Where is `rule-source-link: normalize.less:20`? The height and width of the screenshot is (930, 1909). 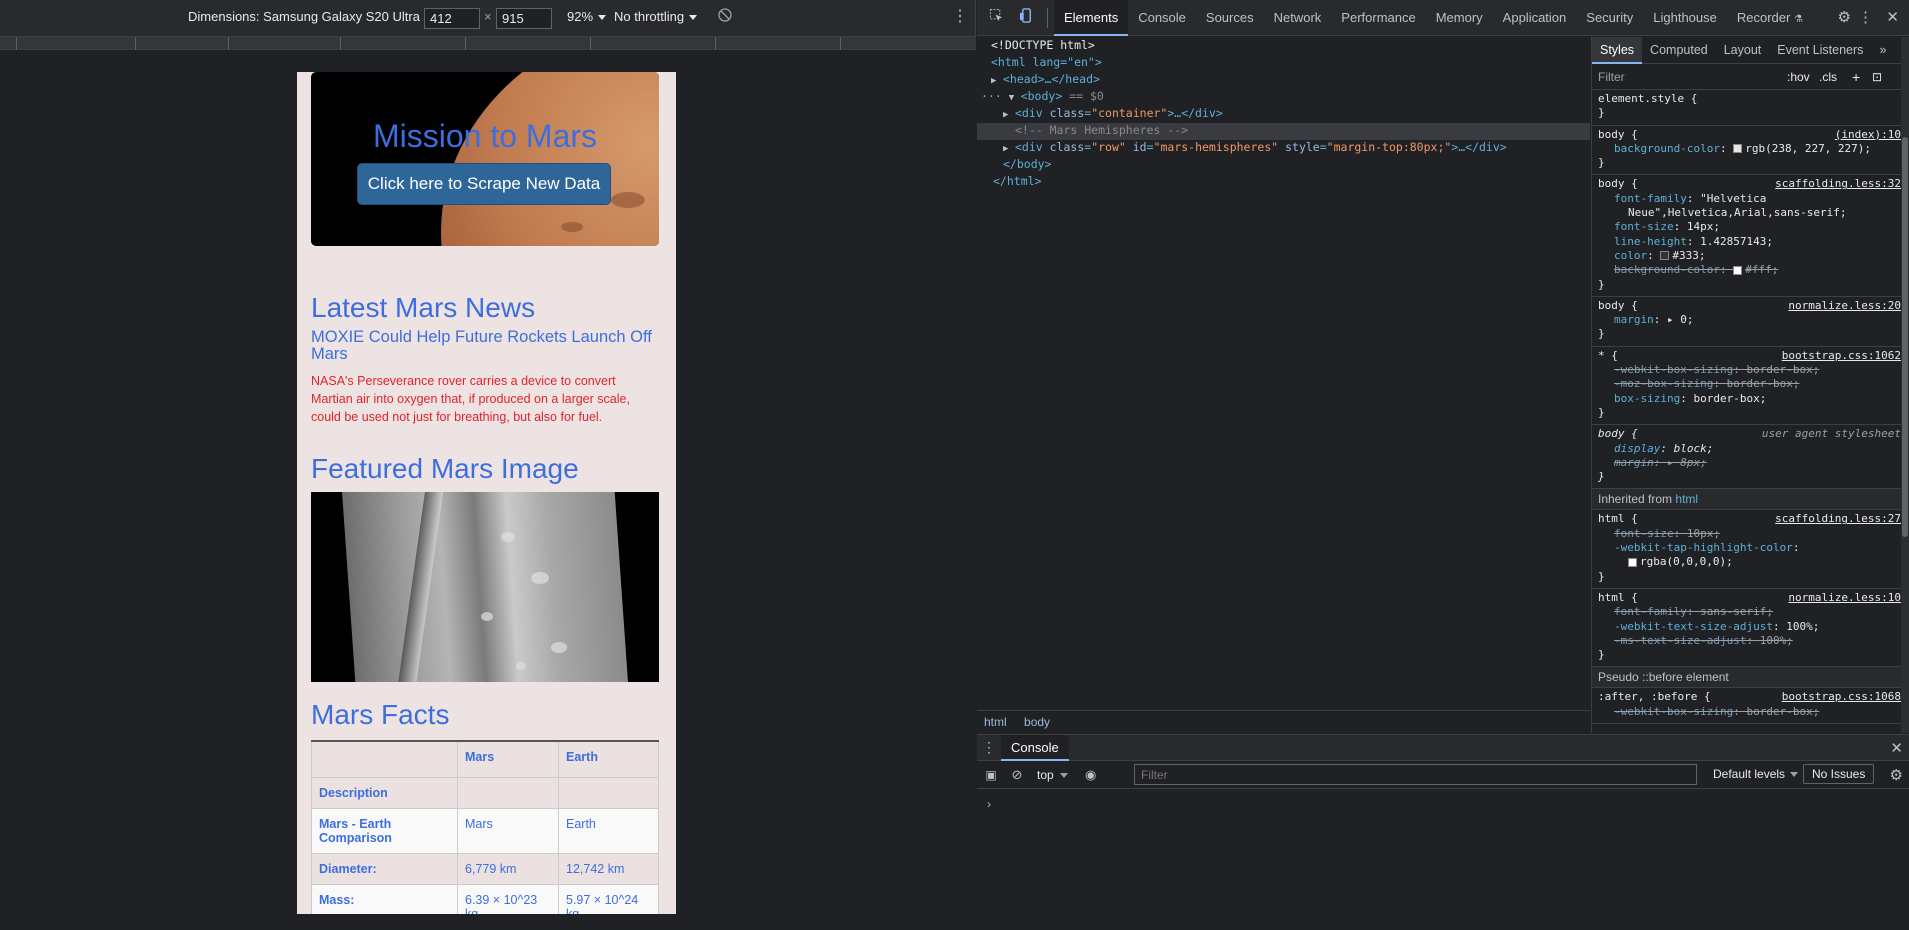 rule-source-link: normalize.less:20 is located at coordinates (1844, 306).